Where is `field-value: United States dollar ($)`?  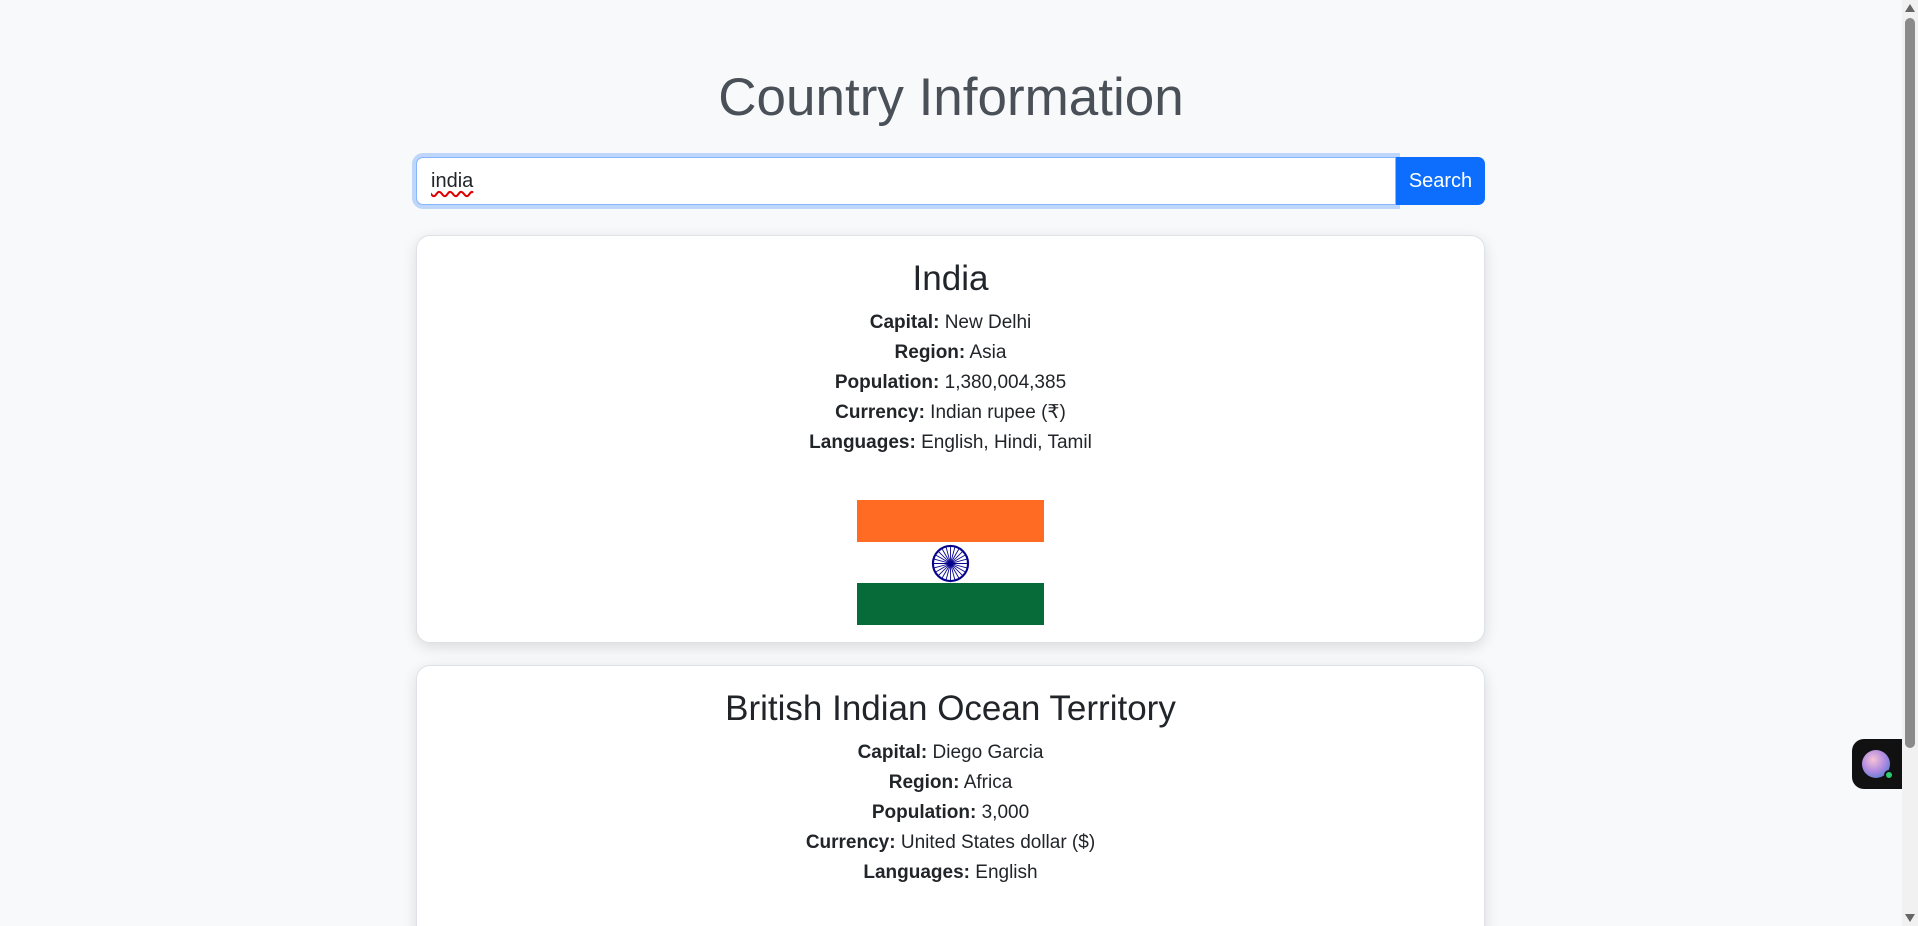
field-value: United States dollar ($) is located at coordinates (998, 842).